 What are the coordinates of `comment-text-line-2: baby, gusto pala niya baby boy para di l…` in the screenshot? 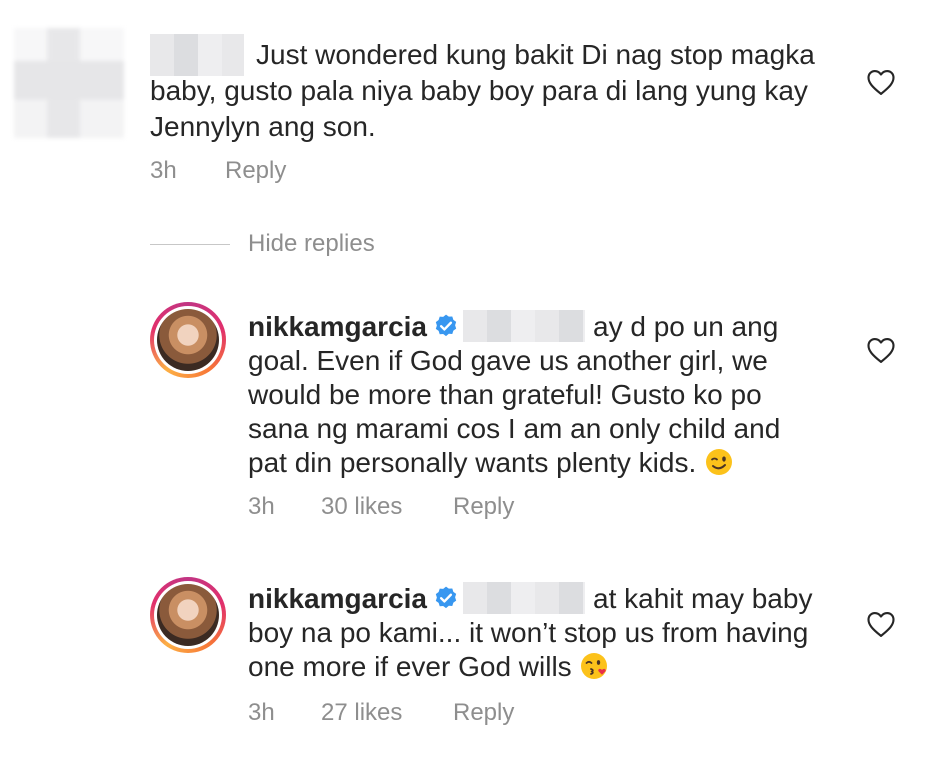 It's located at (479, 90).